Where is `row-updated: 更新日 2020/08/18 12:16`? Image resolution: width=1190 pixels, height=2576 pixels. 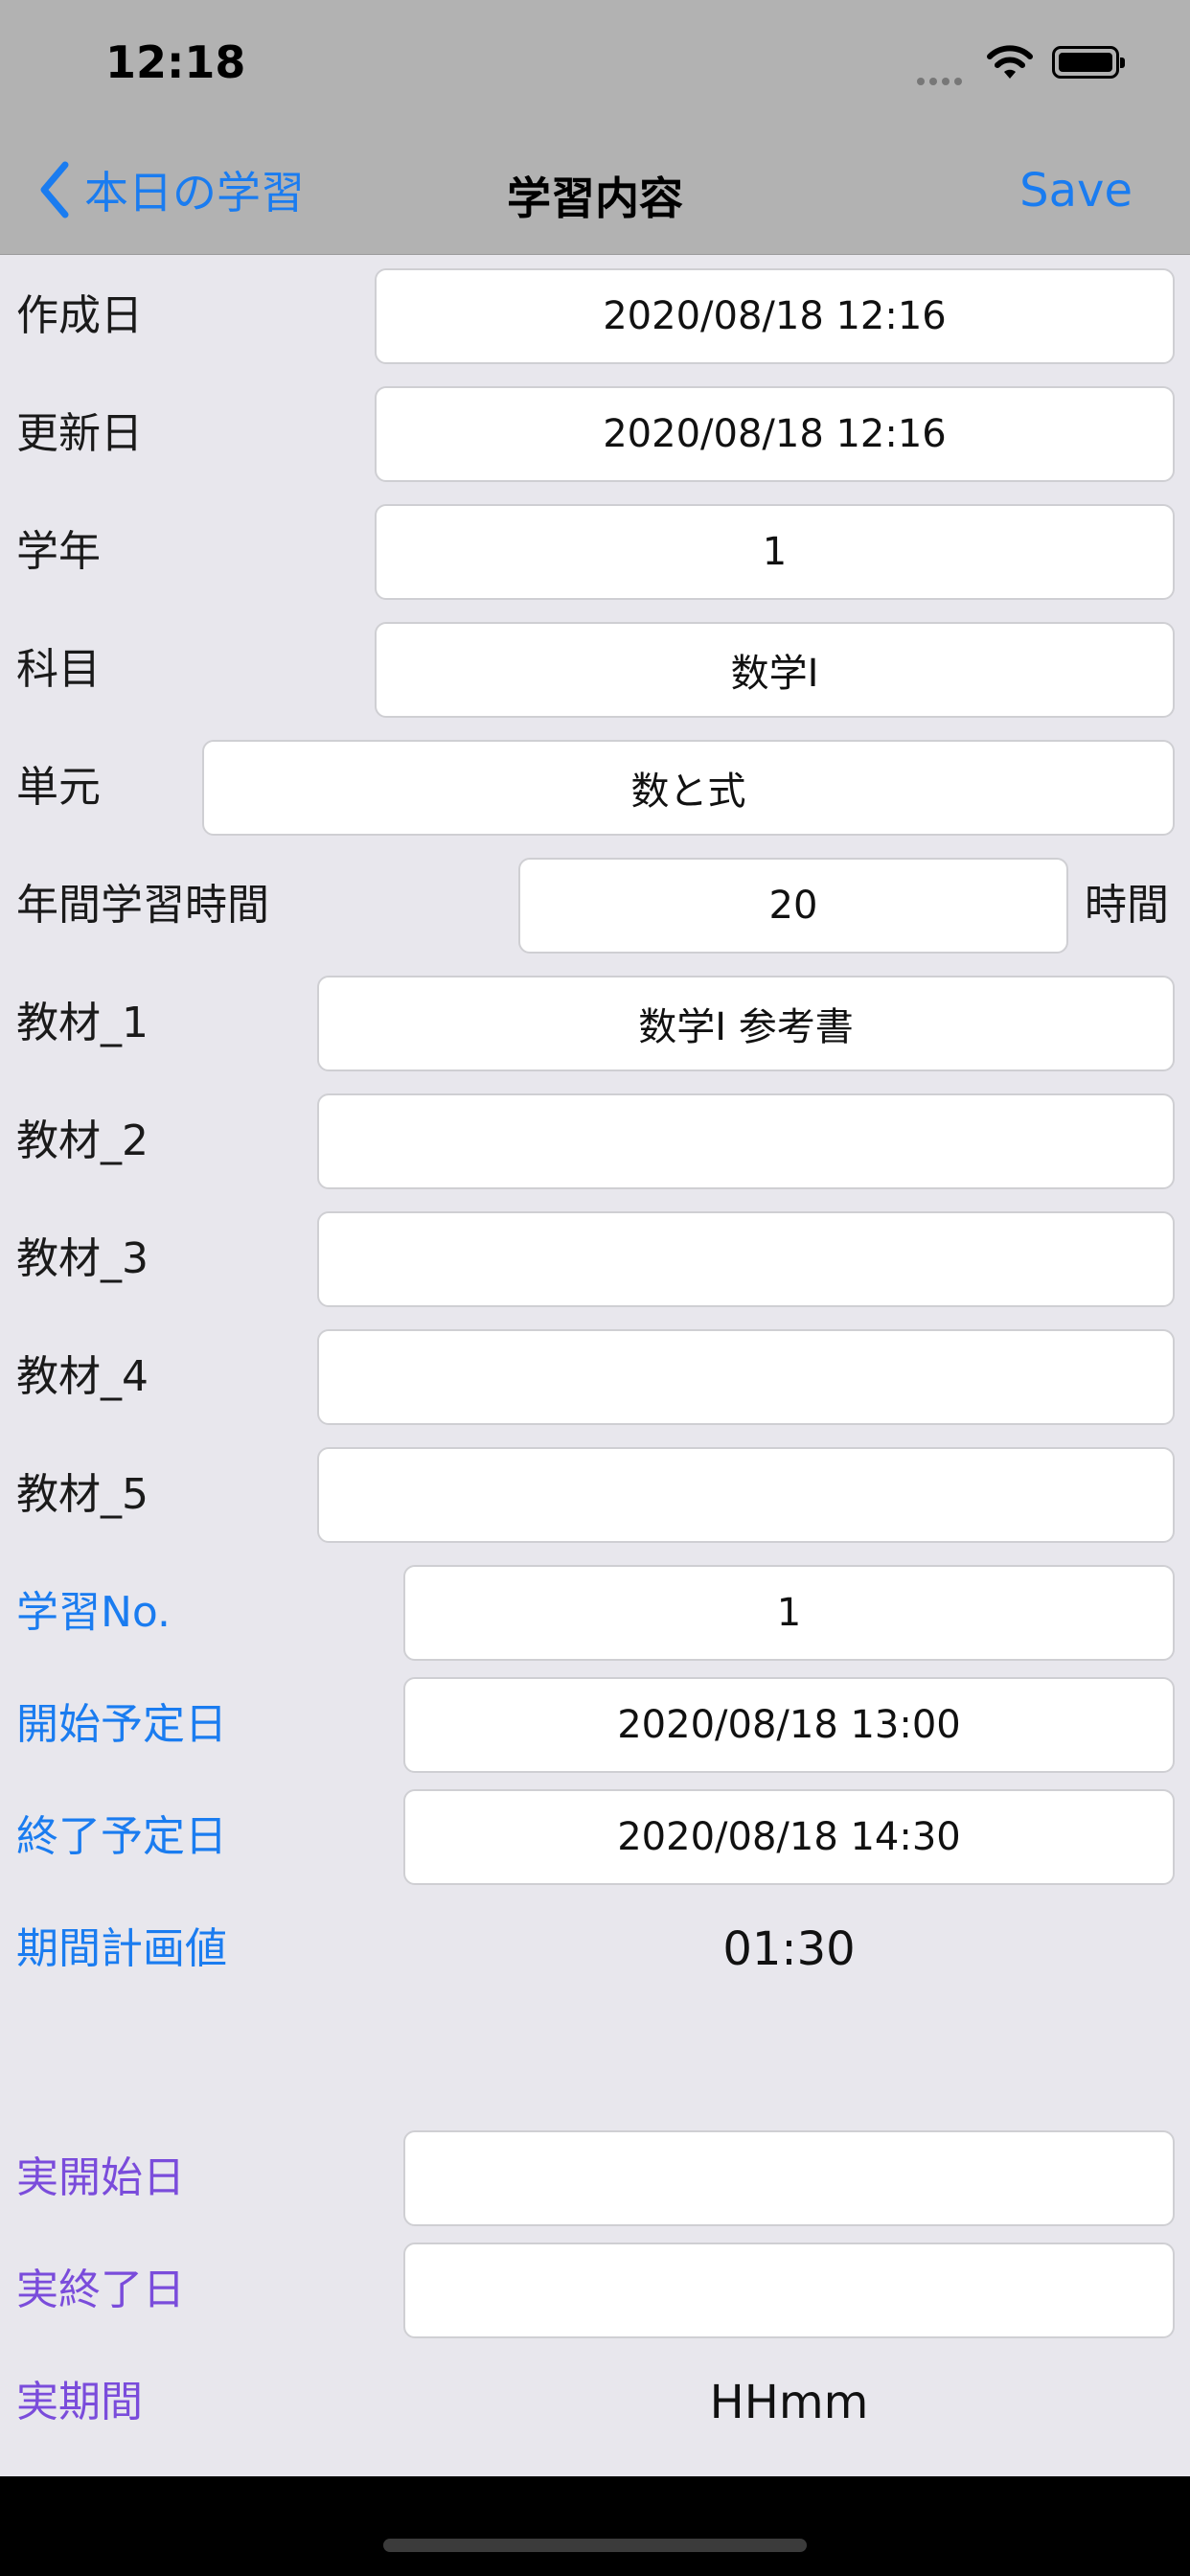
row-updated: 更新日 2020/08/18 12:16 is located at coordinates (595, 434).